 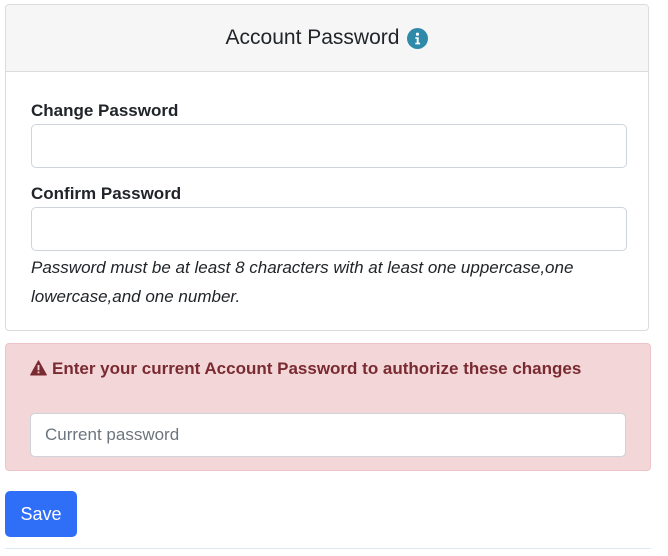 What do you see at coordinates (418, 38) in the screenshot?
I see `info-icon` at bounding box center [418, 38].